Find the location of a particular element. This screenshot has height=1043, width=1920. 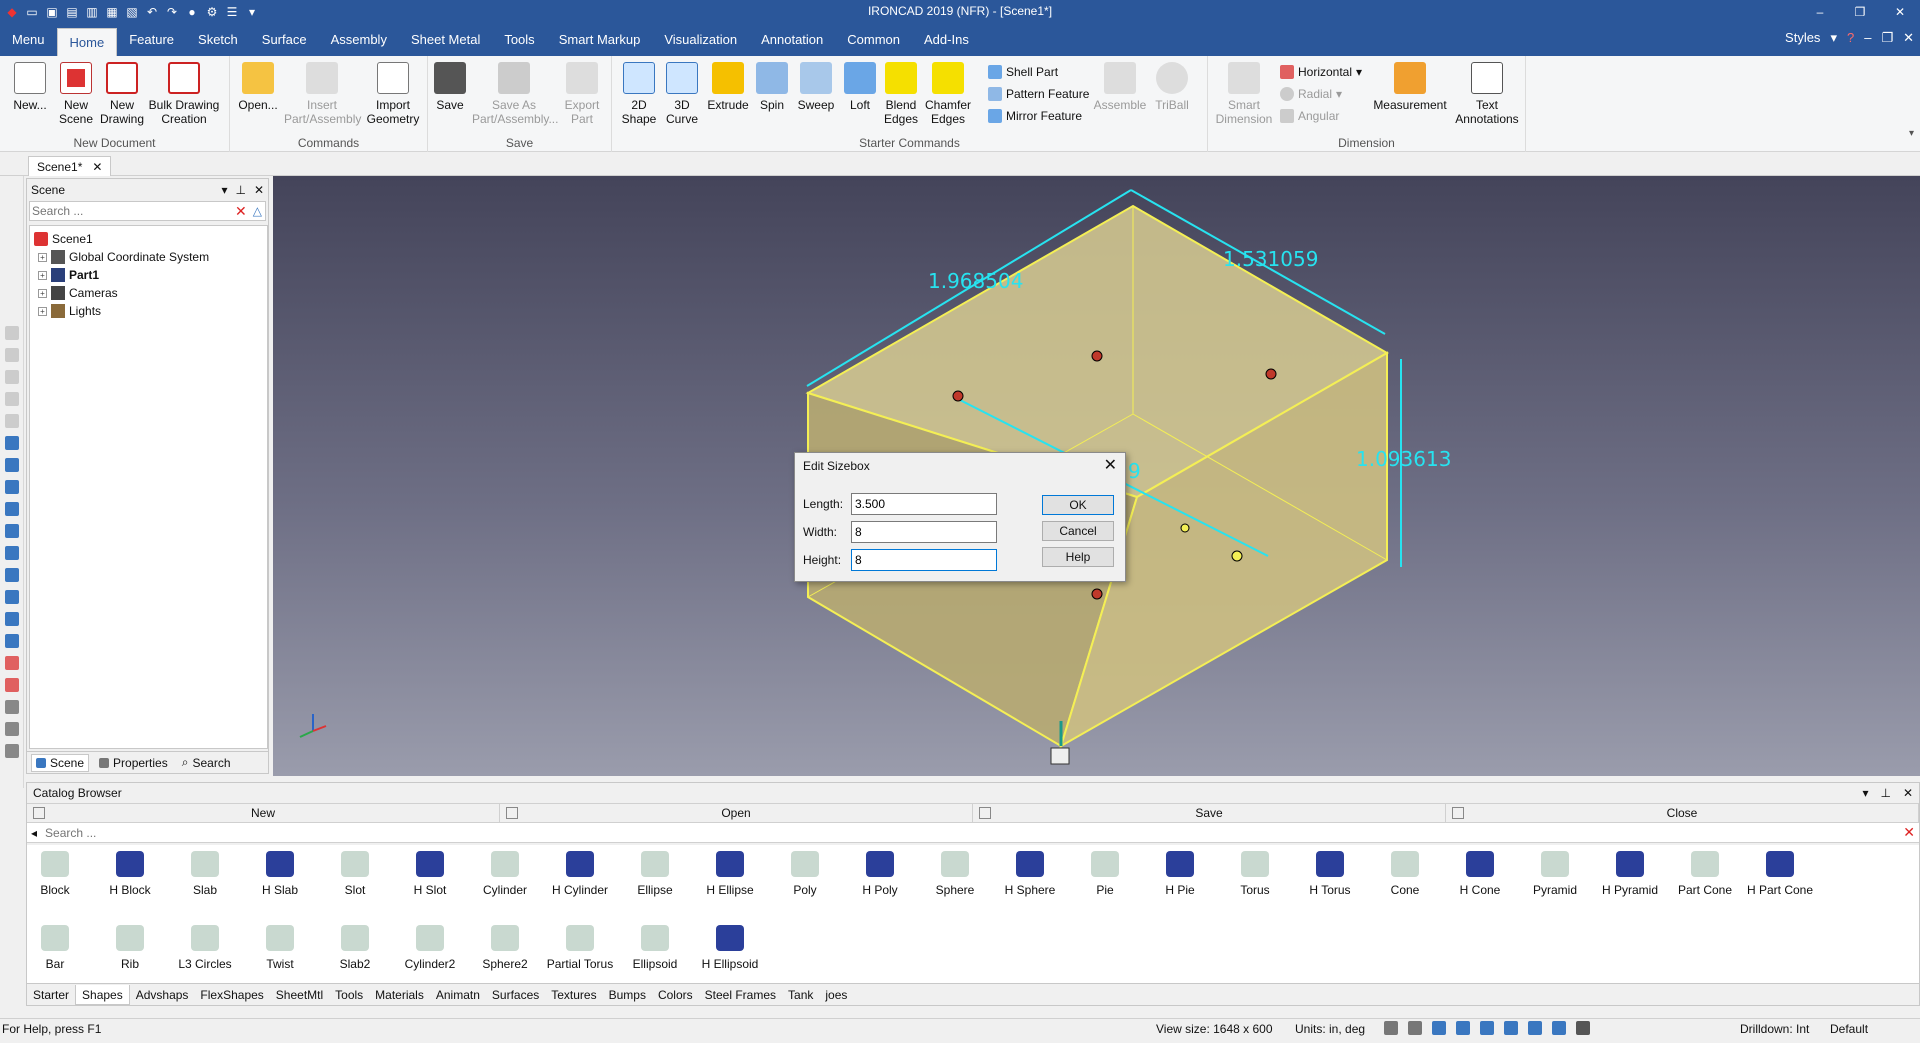

view-cube-icon is located at coordinates (1439, 1028).